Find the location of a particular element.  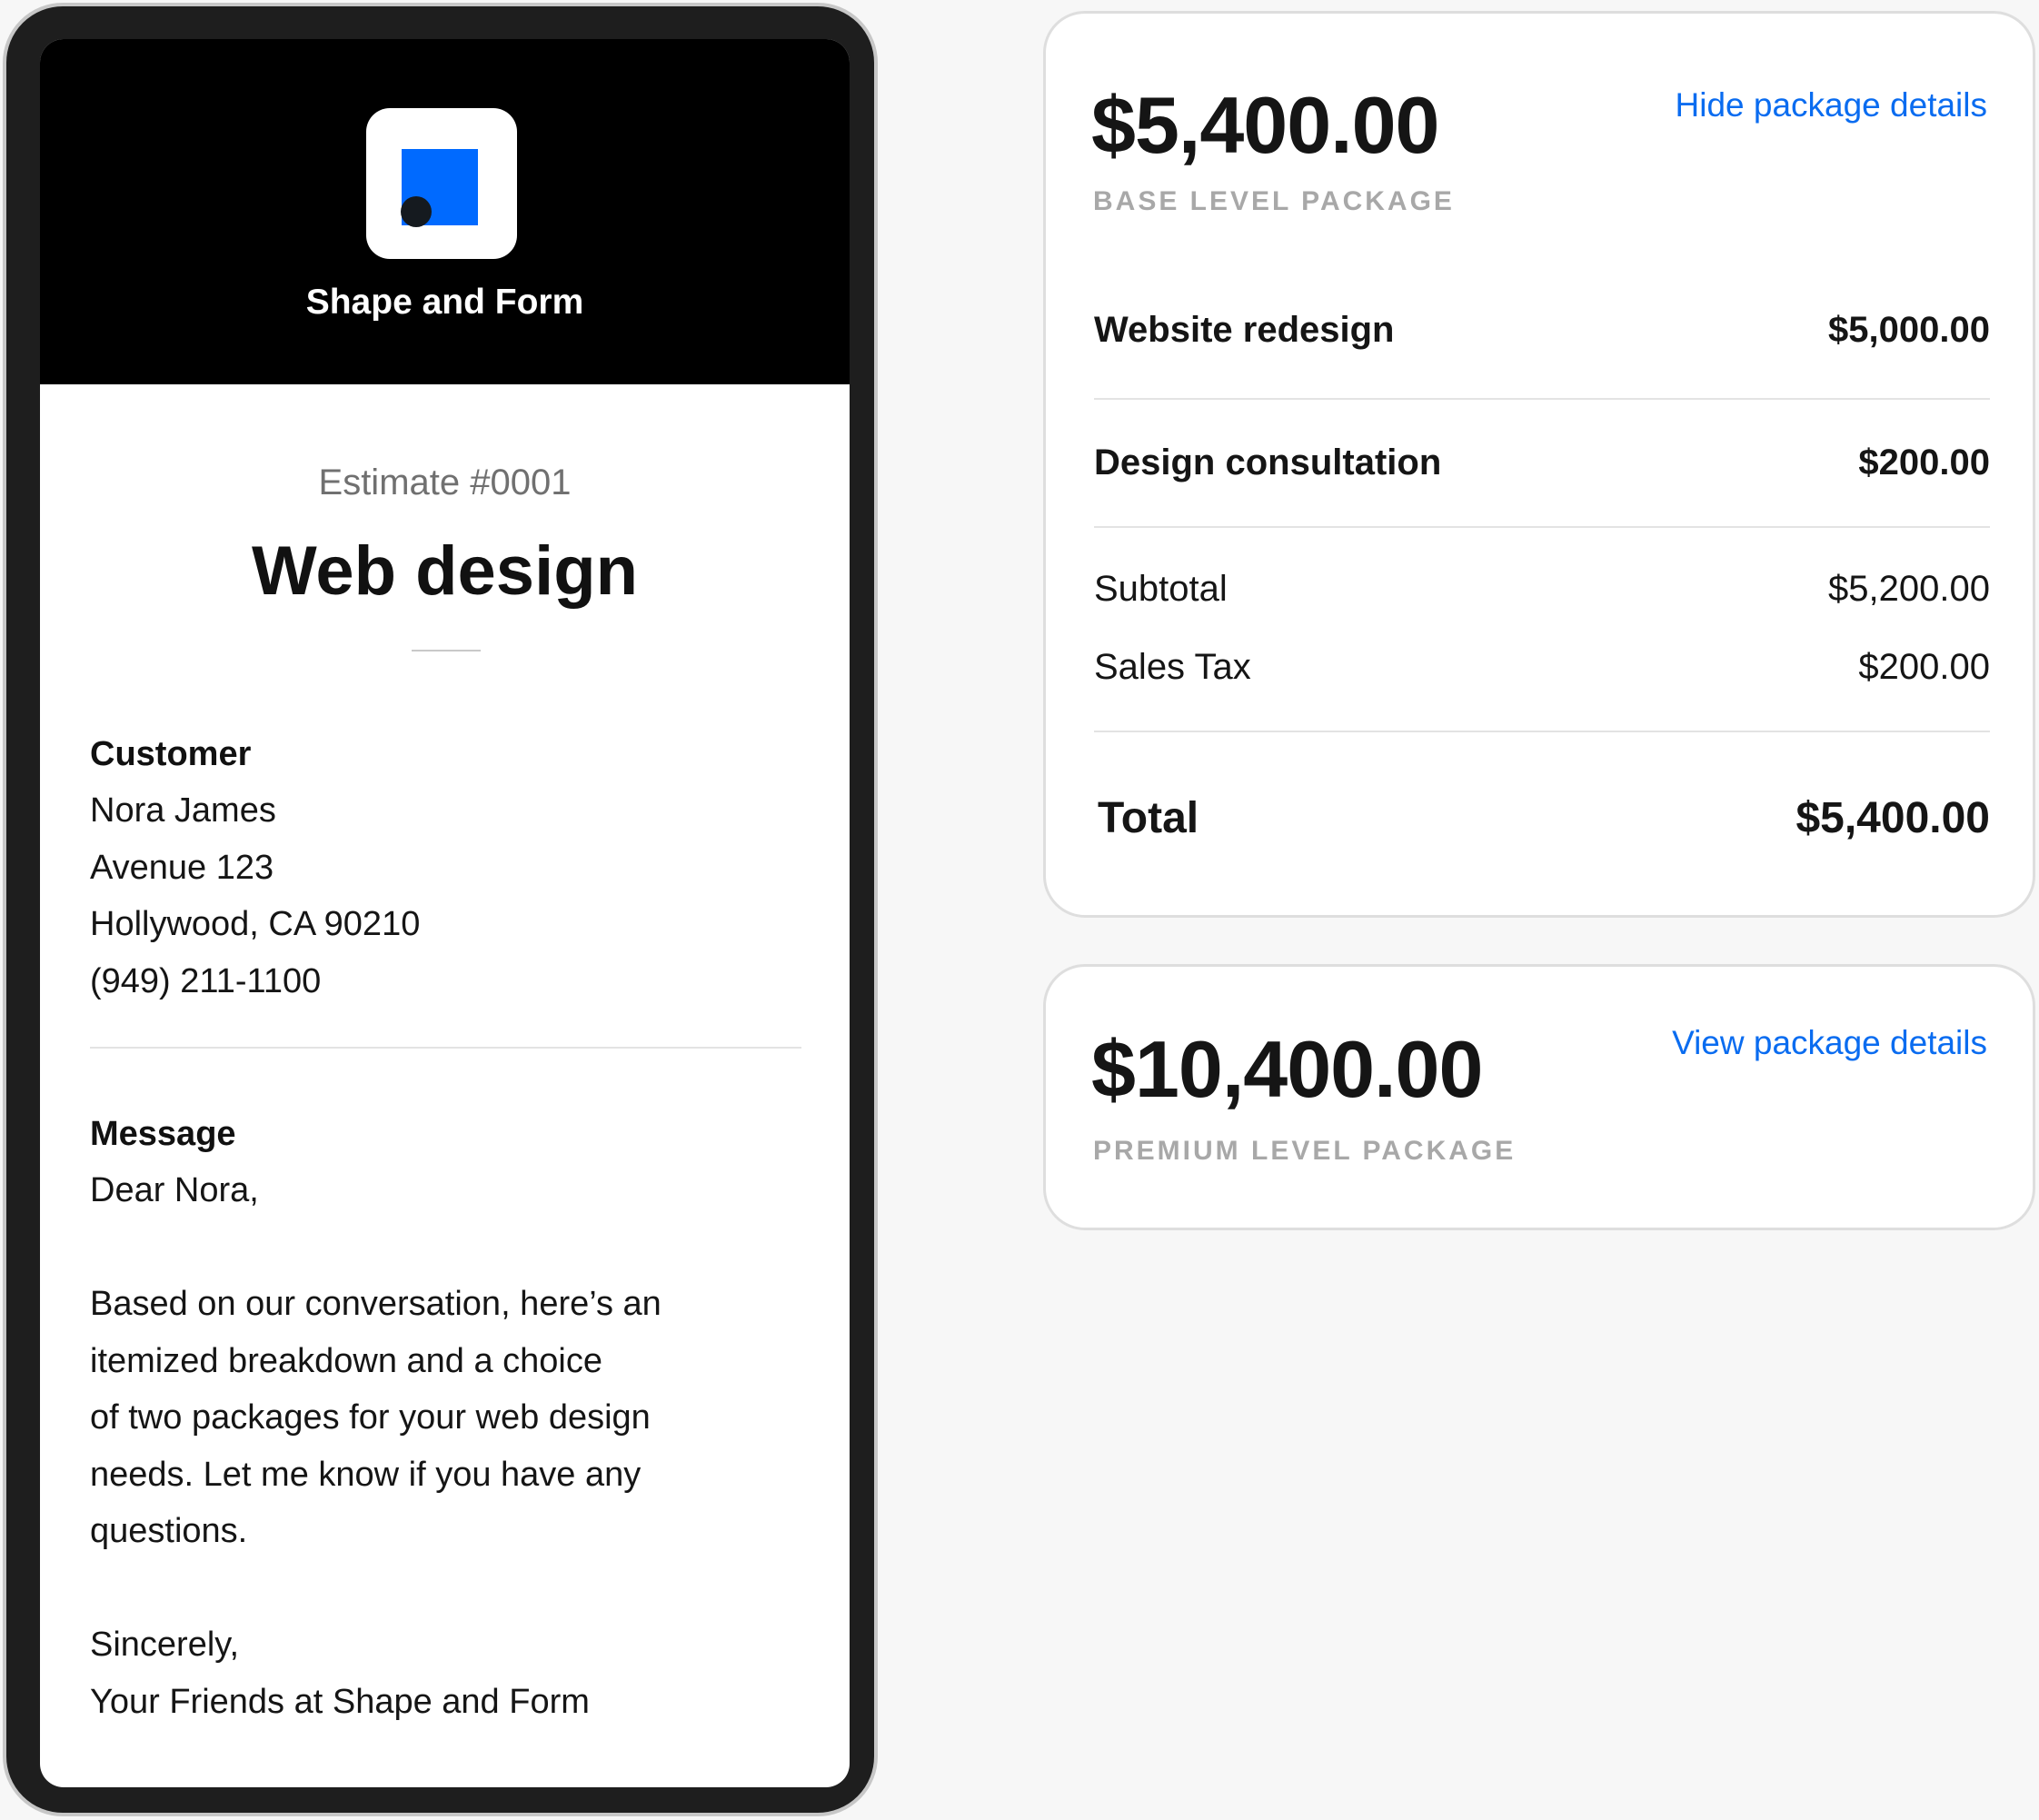

view-package-details-link: View package details is located at coordinates (1830, 1043).